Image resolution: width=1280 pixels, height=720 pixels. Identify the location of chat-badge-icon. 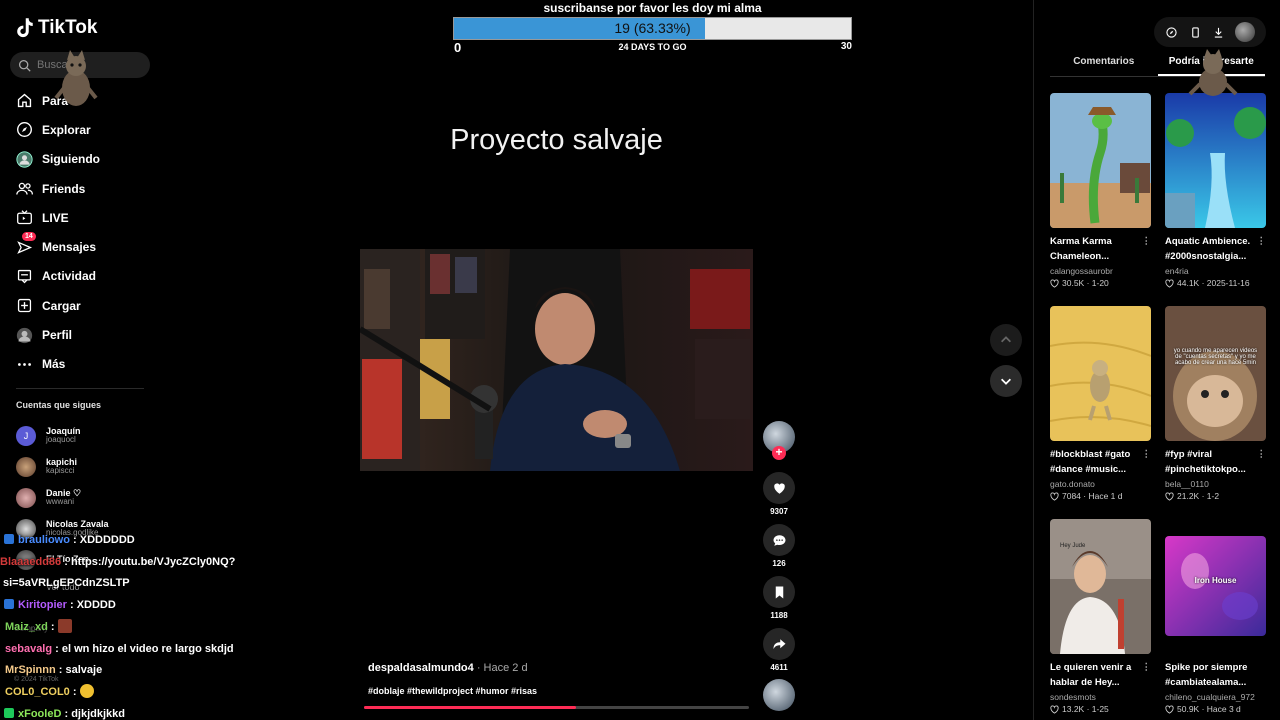
(9, 604).